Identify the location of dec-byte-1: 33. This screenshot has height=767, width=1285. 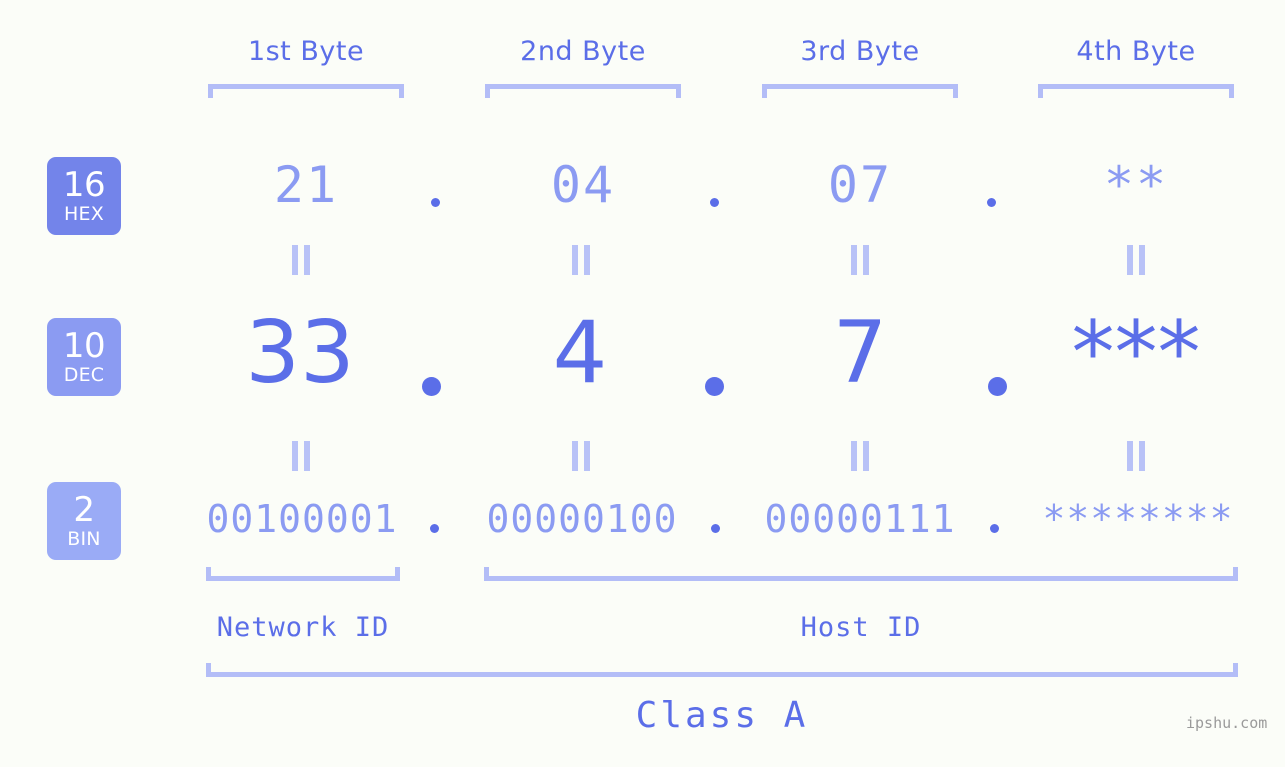
(300, 353).